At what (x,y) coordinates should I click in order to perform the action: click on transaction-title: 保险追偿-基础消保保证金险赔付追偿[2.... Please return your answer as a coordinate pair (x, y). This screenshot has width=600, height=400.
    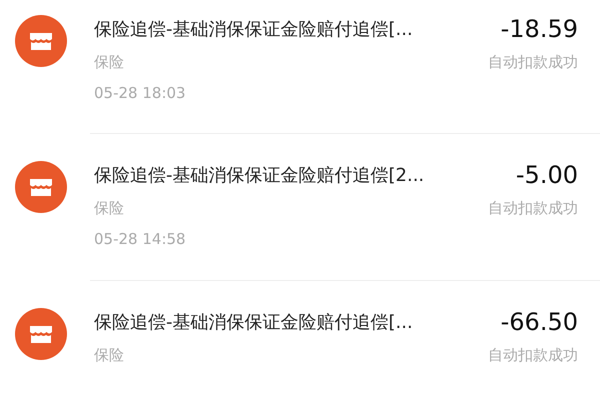
    Looking at the image, I should click on (259, 175).